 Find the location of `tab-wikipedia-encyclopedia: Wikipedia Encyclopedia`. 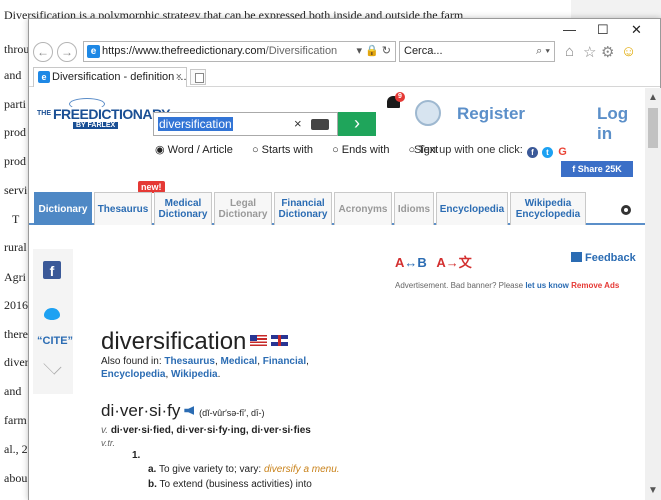

tab-wikipedia-encyclopedia: Wikipedia Encyclopedia is located at coordinates (548, 208).